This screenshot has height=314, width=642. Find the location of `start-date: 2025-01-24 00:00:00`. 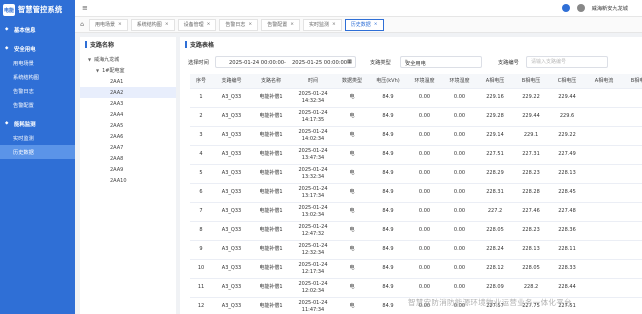

start-date: 2025-01-24 00:00:00 is located at coordinates (256, 63).